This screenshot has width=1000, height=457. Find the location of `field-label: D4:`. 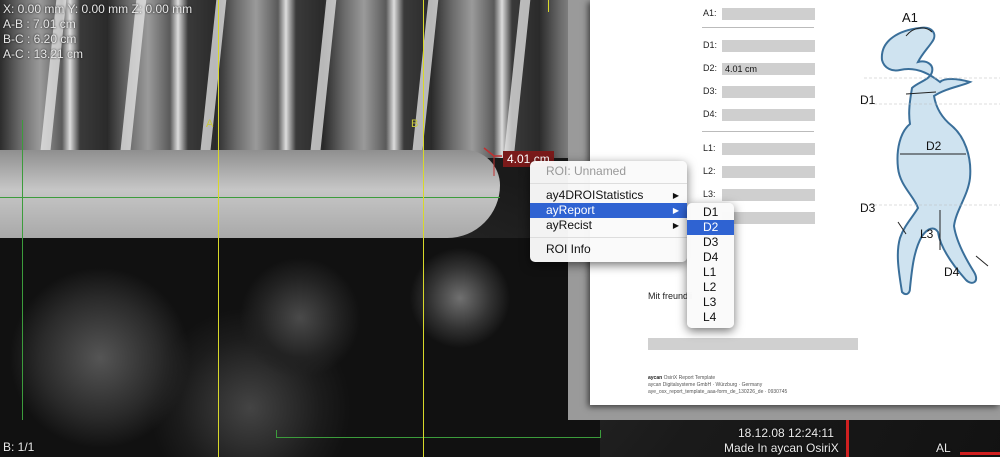

field-label: D4: is located at coordinates (710, 114).